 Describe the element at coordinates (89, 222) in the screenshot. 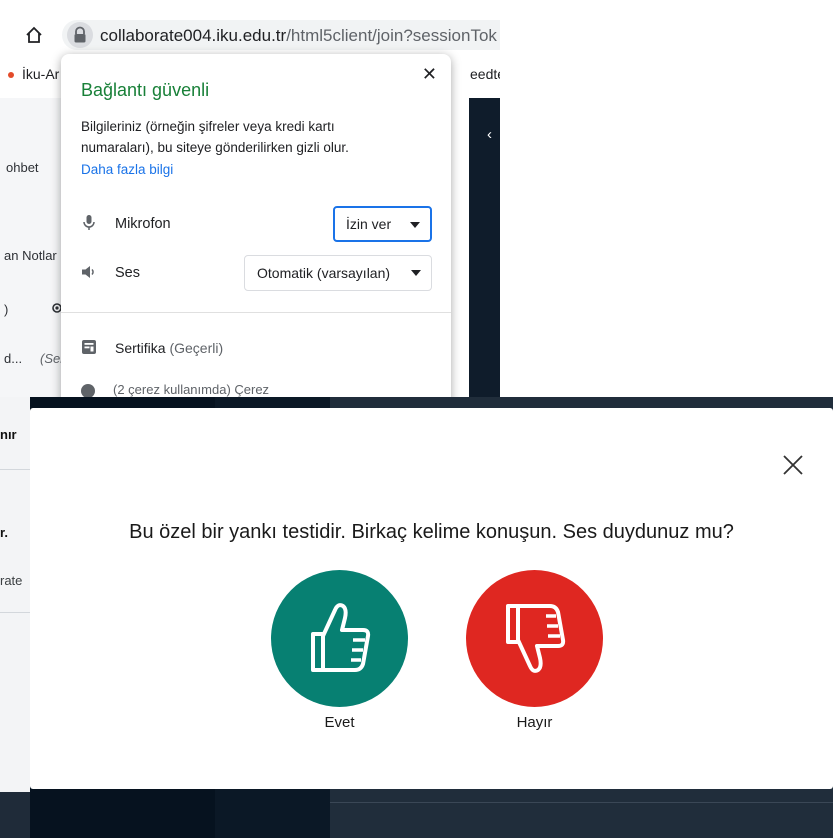

I see `microphone-icon` at that location.